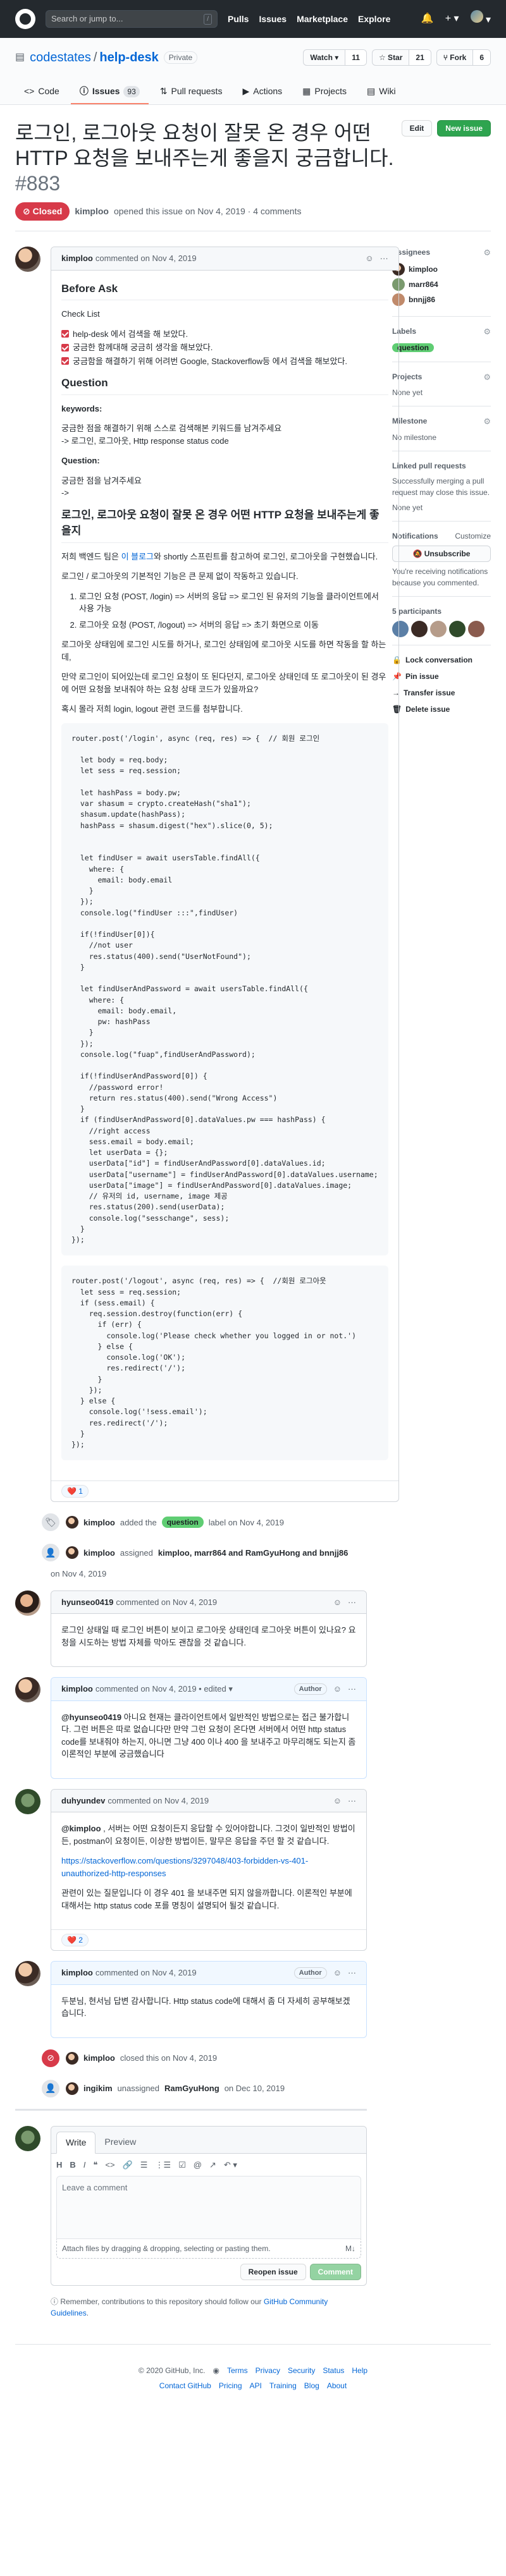 This screenshot has height=2576, width=506. I want to click on nav-issues: Issues, so click(273, 19).